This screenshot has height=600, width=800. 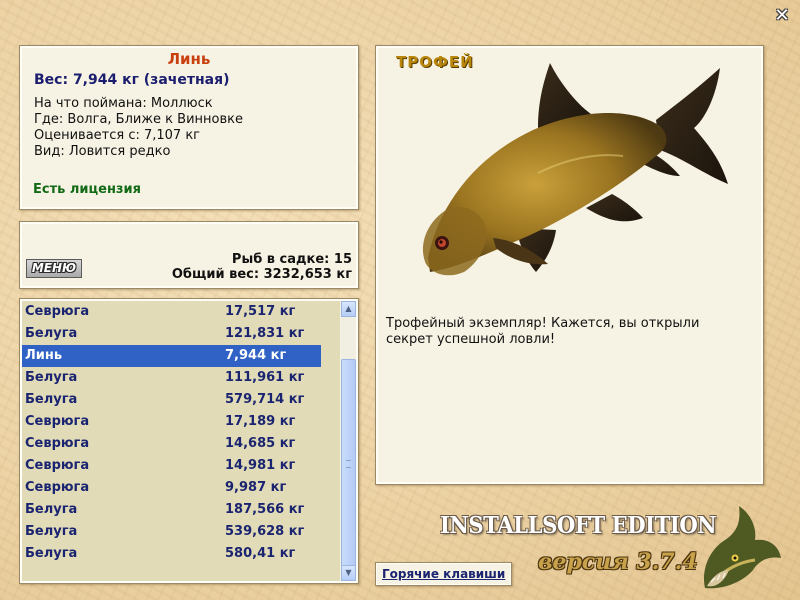 I want to click on catch-row: Севрюга 9,987 кг, so click(x=181, y=488).